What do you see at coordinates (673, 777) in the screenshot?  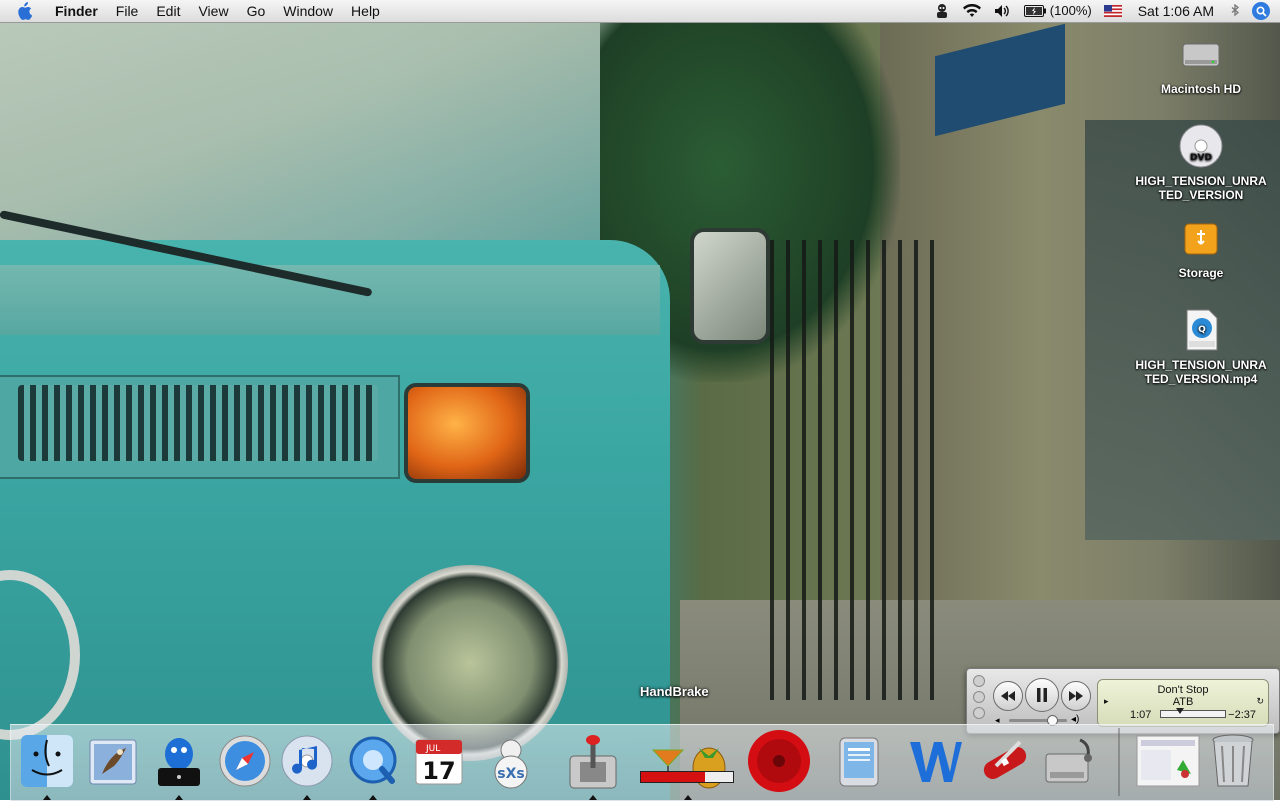 I see `handbrake-progress-fill` at bounding box center [673, 777].